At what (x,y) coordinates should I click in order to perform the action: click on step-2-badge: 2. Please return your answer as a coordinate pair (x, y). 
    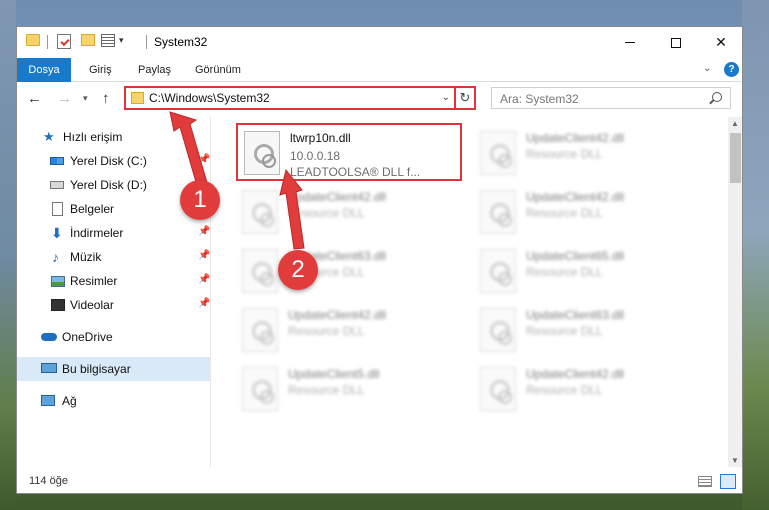
    Looking at the image, I should click on (298, 270).